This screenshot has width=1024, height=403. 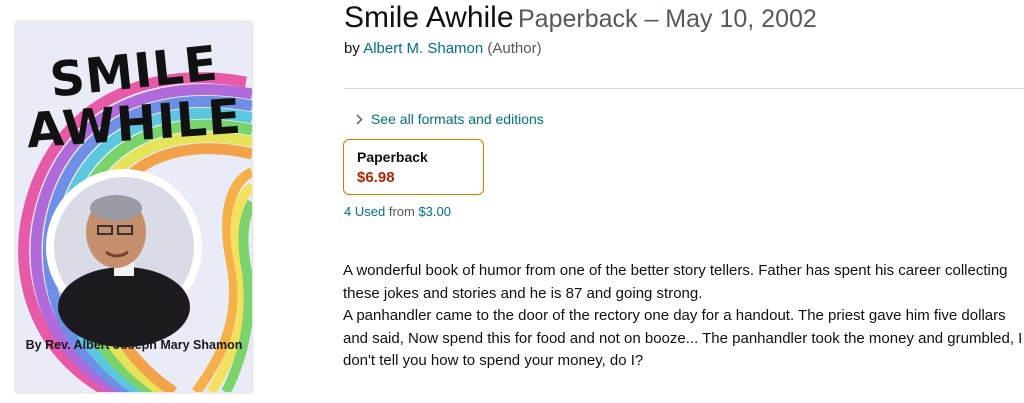 What do you see at coordinates (429, 17) in the screenshot?
I see `product-title-main: Smile Awhile` at bounding box center [429, 17].